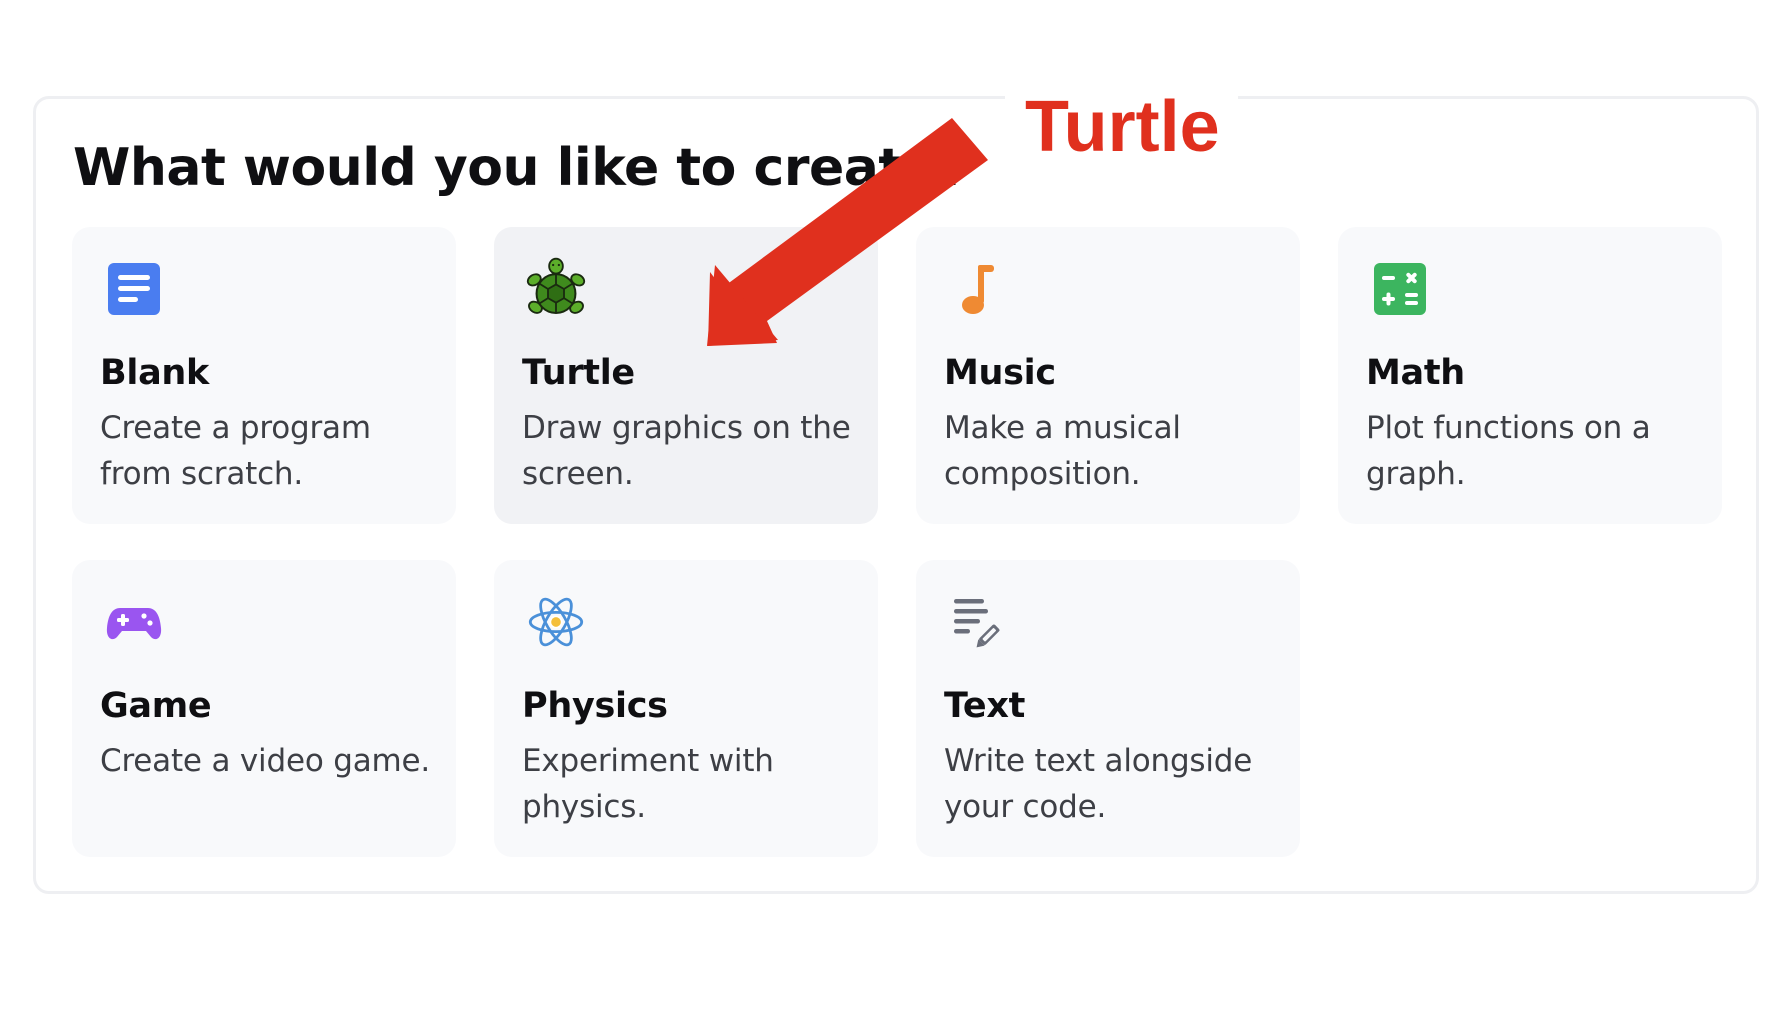 The width and height of the screenshot is (1786, 1014). I want to click on card-turtle: Turtle Draw graphics on the screen., so click(686, 375).